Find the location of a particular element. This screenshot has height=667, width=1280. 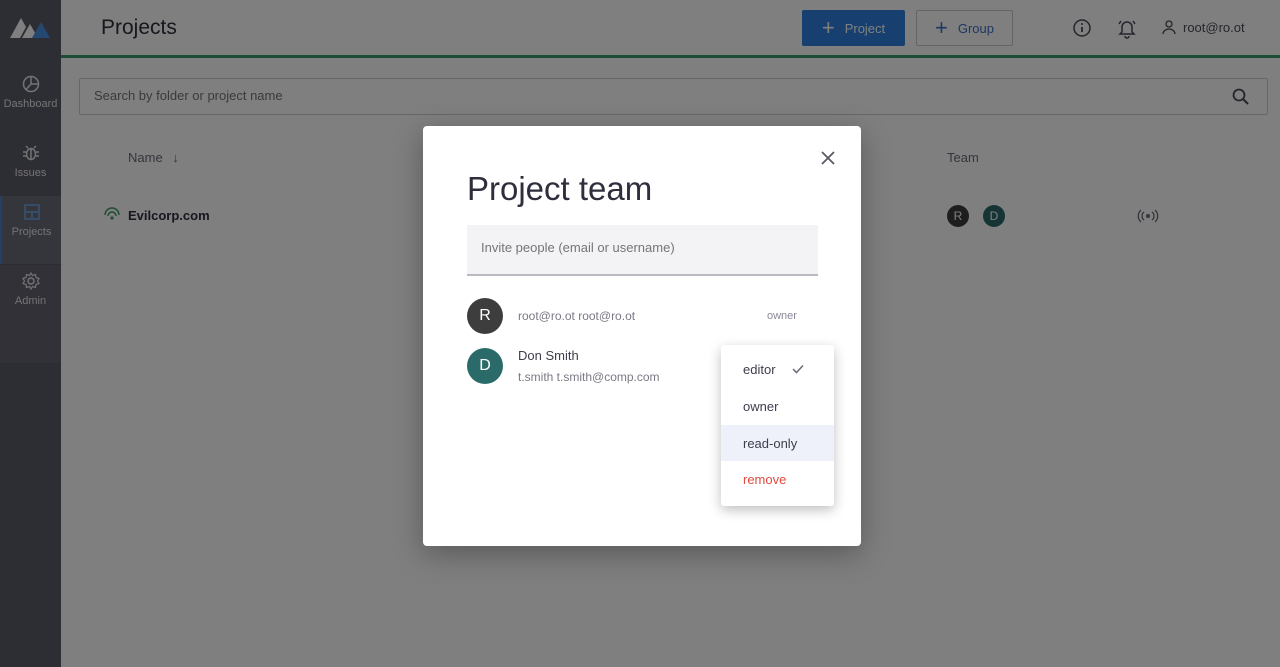

dialog-title: Project team is located at coordinates (560, 188).